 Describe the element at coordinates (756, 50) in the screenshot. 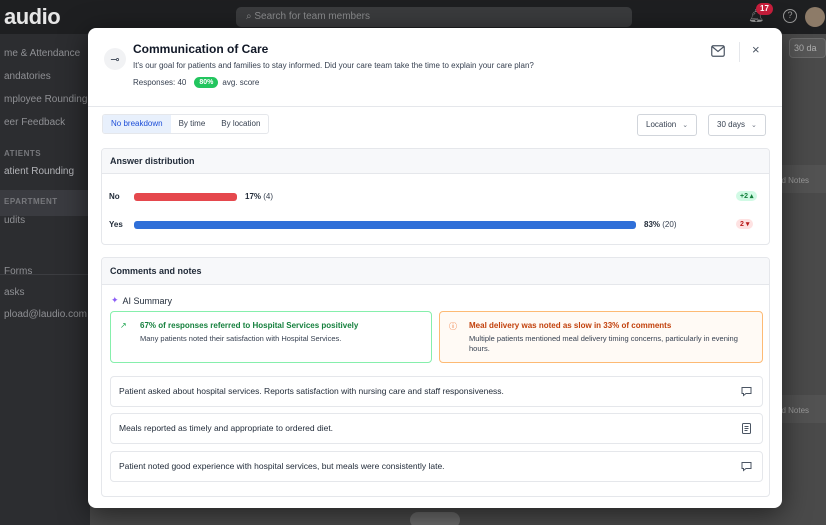

I see `close-icon: ×` at that location.